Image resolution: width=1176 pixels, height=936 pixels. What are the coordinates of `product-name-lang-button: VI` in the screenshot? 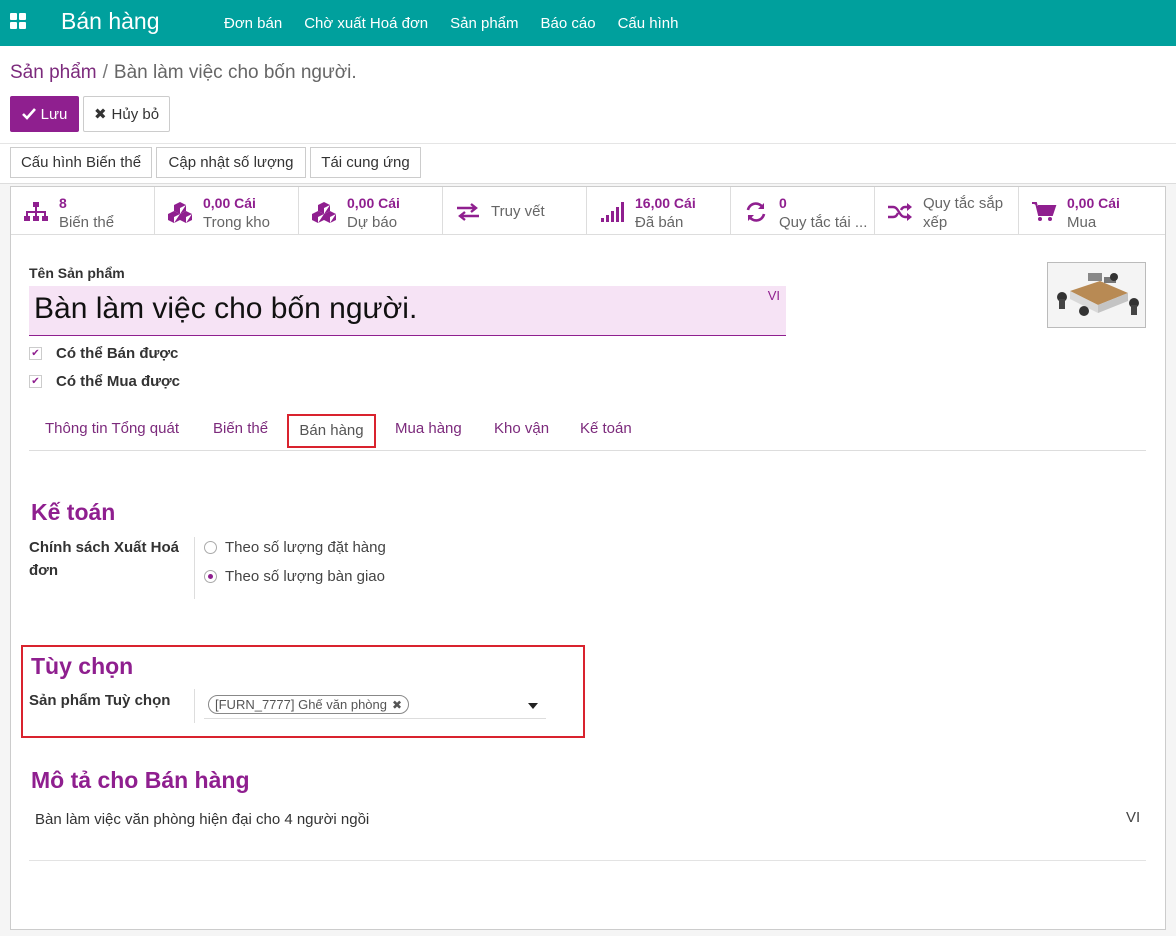 It's located at (774, 295).